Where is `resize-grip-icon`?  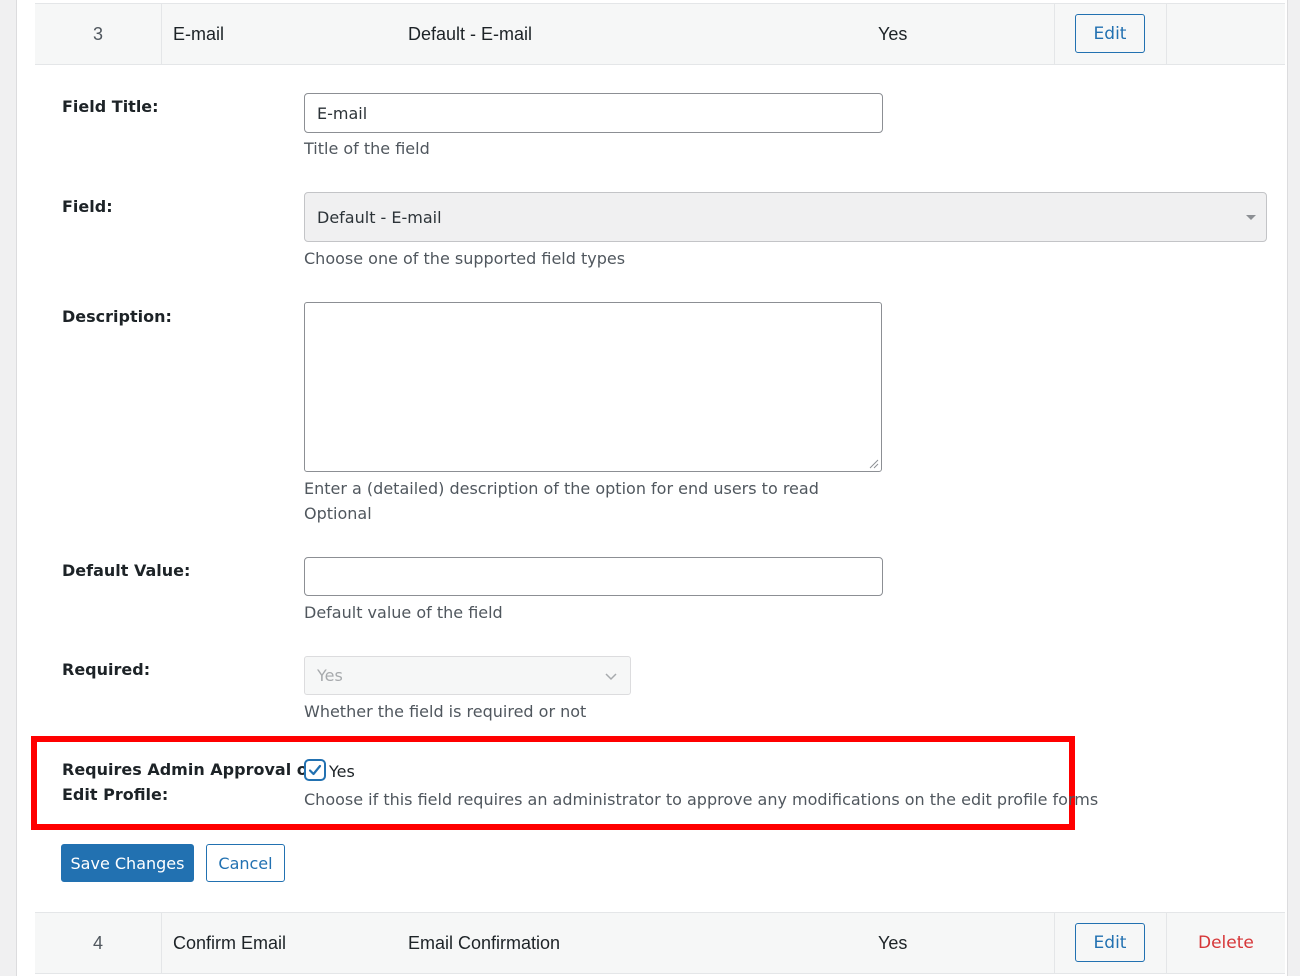
resize-grip-icon is located at coordinates (874, 464).